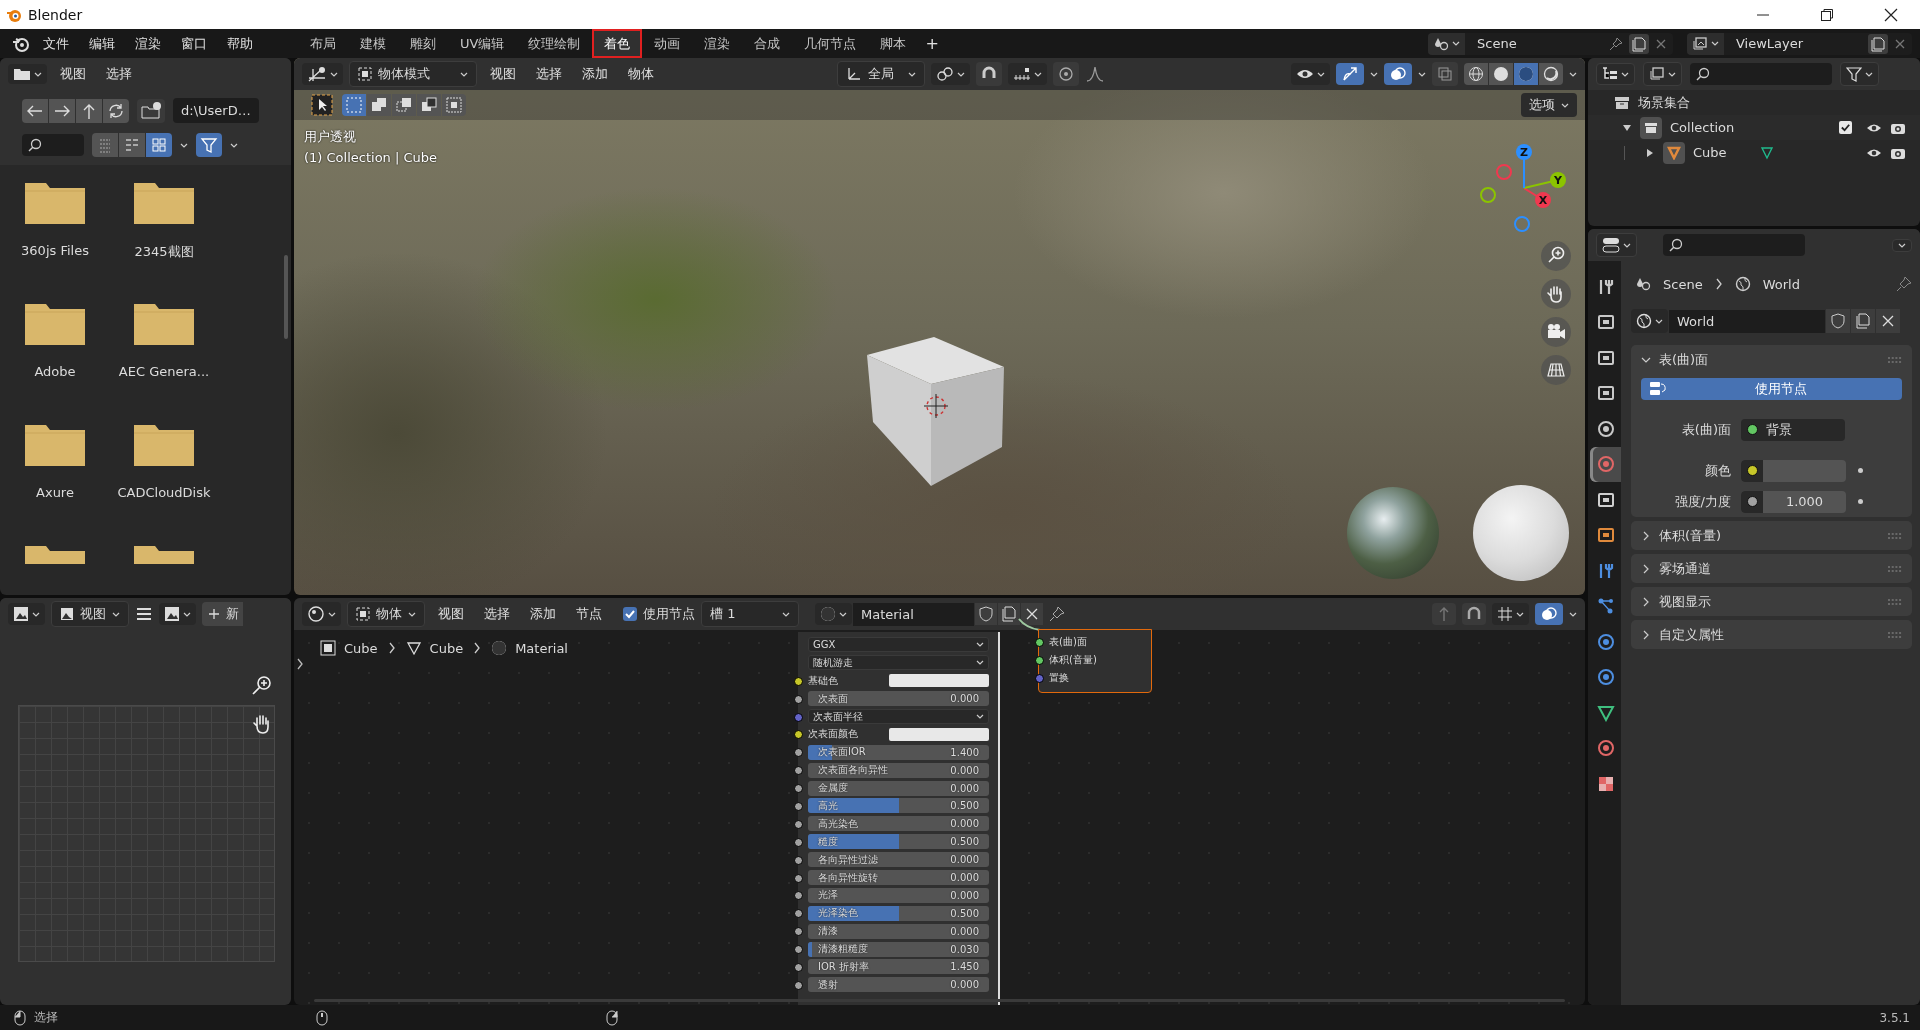 The width and height of the screenshot is (1920, 1030). I want to click on menu-item: 编辑, so click(102, 43).